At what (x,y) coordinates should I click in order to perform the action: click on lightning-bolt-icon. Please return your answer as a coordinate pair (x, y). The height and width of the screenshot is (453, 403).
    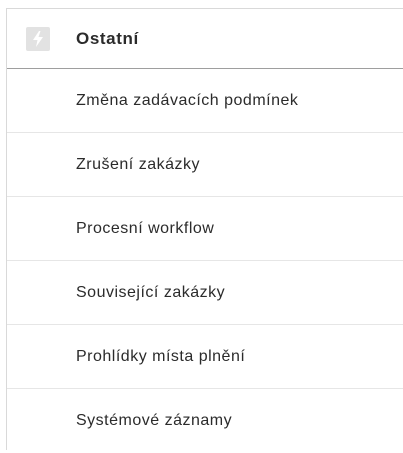
    Looking at the image, I should click on (38, 38).